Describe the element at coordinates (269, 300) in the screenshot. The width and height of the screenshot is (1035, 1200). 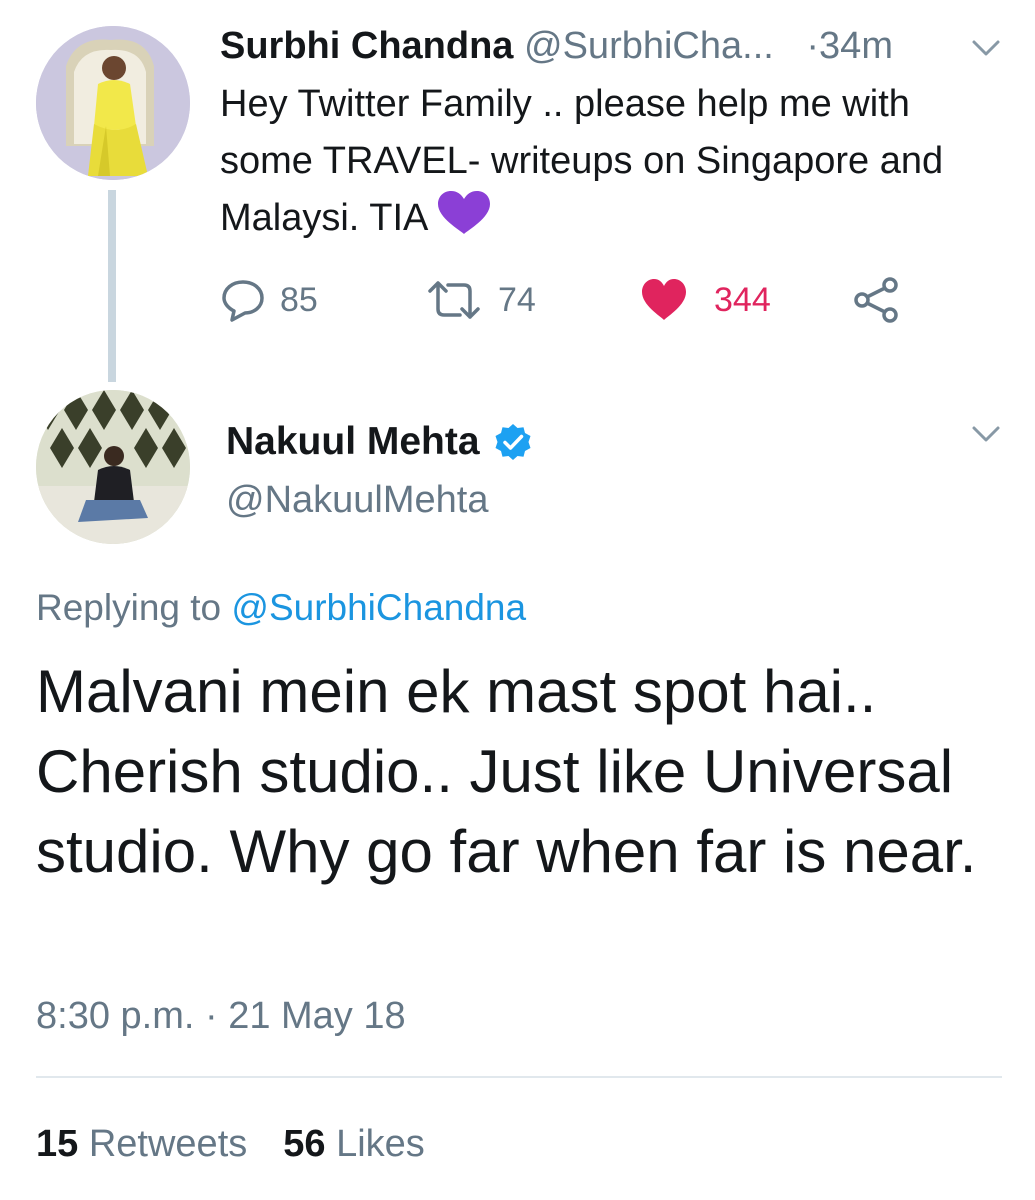
I see `reply-action: 85` at that location.